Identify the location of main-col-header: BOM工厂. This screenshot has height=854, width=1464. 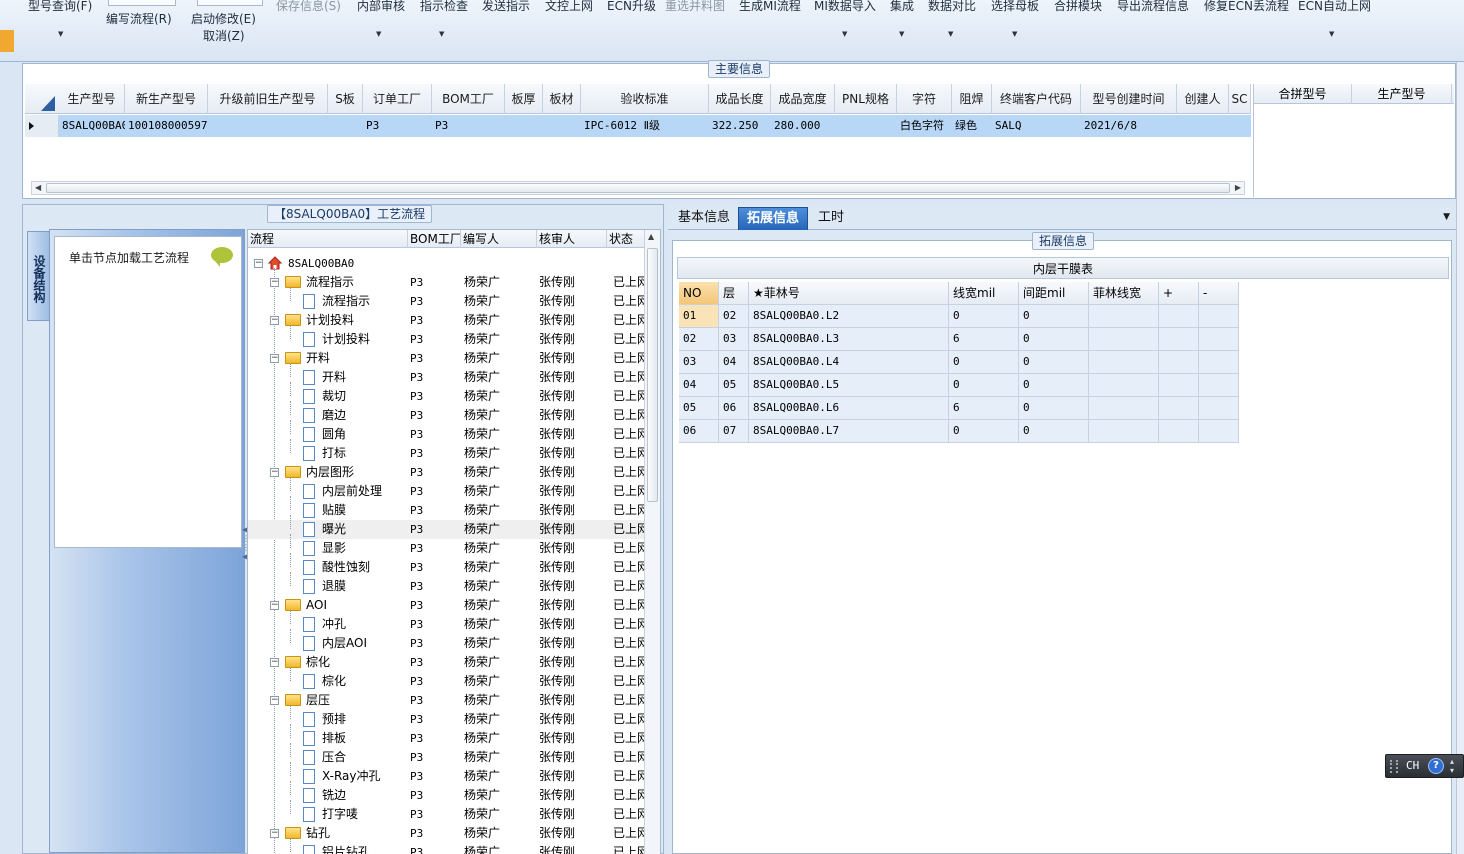
(468, 99).